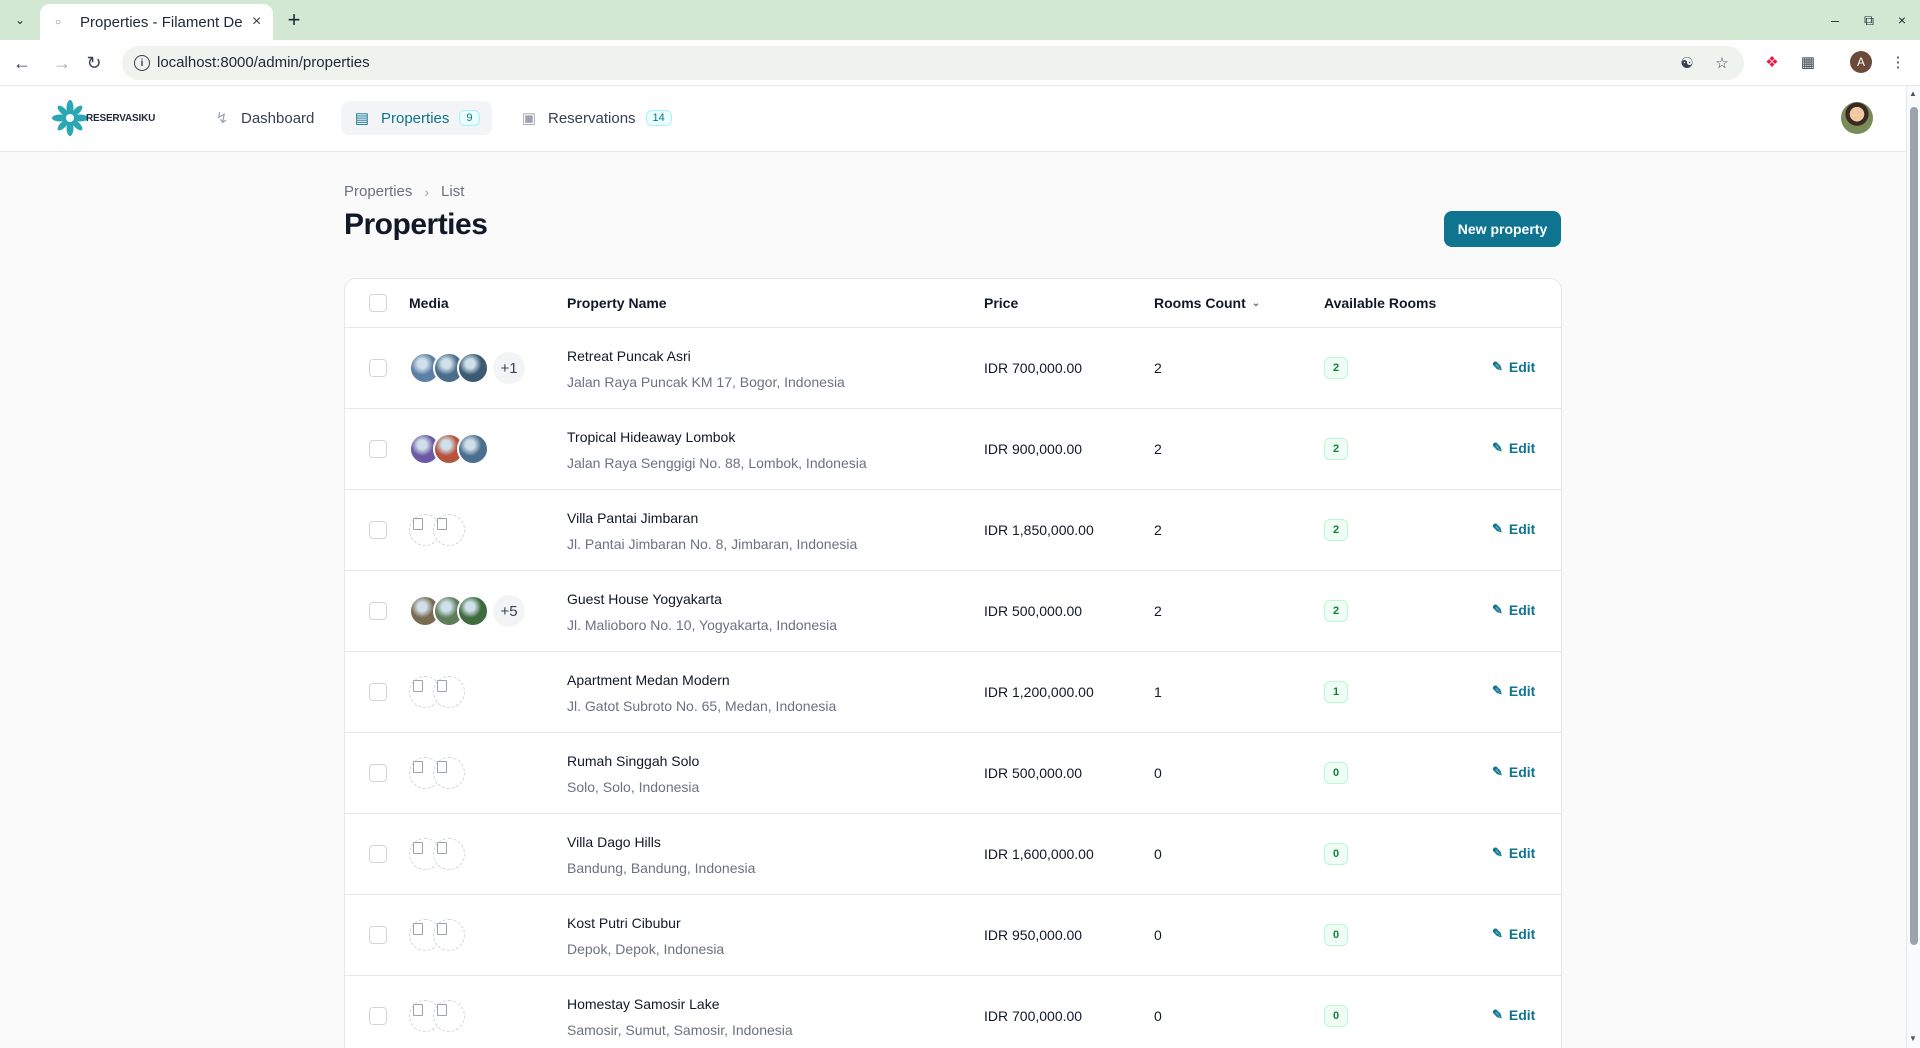 The height and width of the screenshot is (1048, 1920). Describe the element at coordinates (437, 1016) in the screenshot. I see `media-stack` at that location.